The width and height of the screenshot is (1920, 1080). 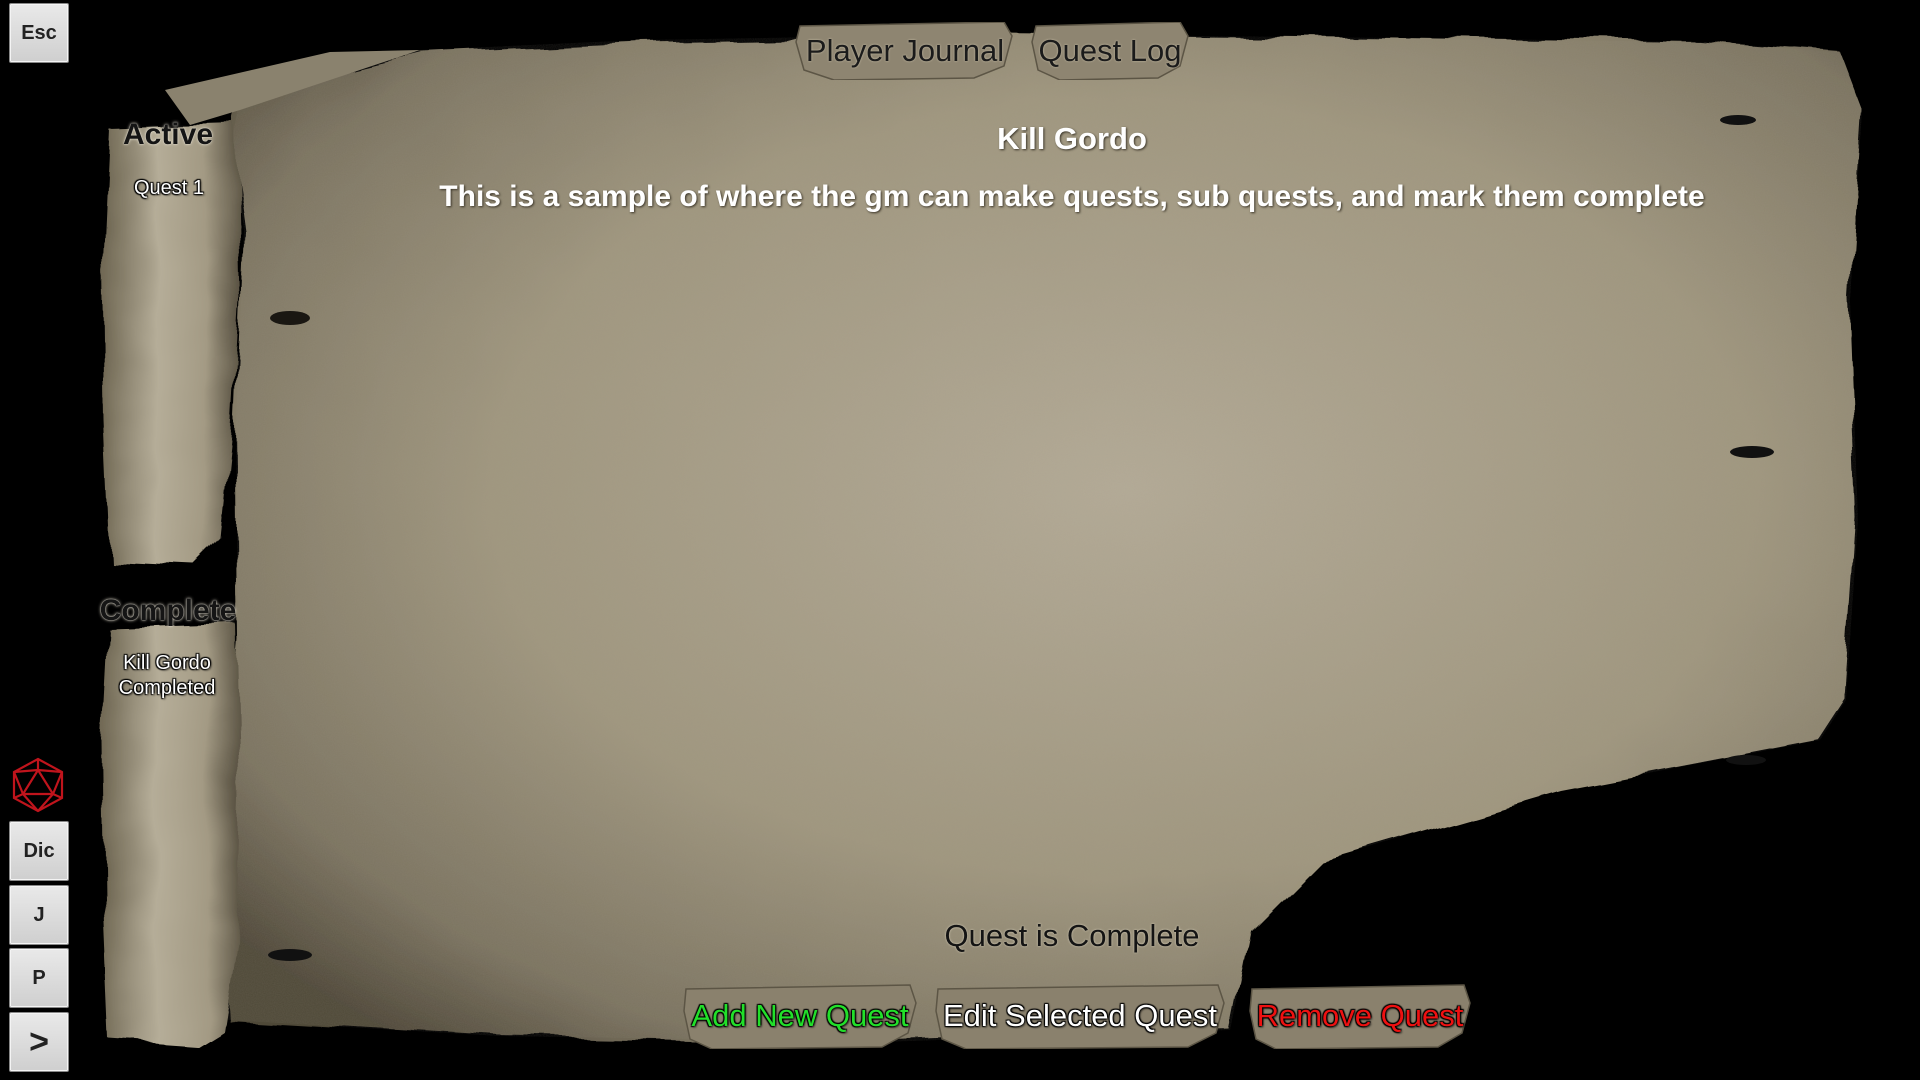 I want to click on tab-quest-log: Quest Log, so click(x=1110, y=51).